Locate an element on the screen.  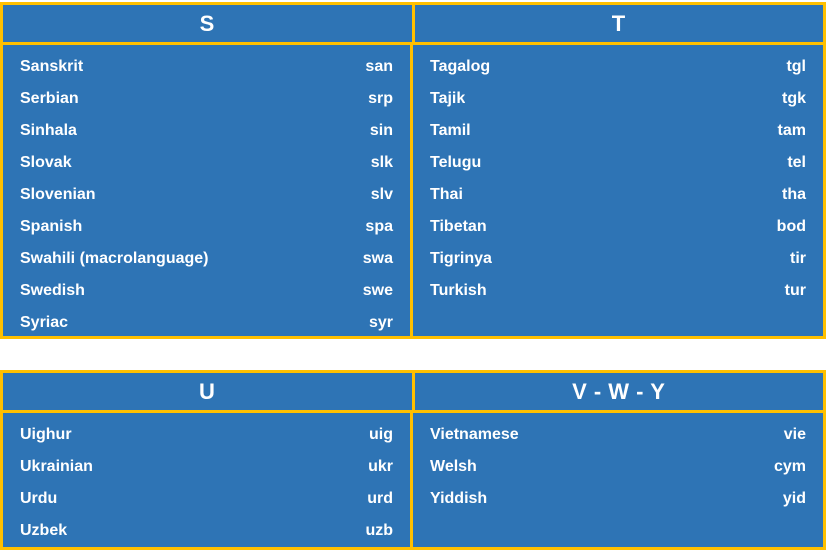
table-row: Ukrainian ukr is located at coordinates (206, 467).